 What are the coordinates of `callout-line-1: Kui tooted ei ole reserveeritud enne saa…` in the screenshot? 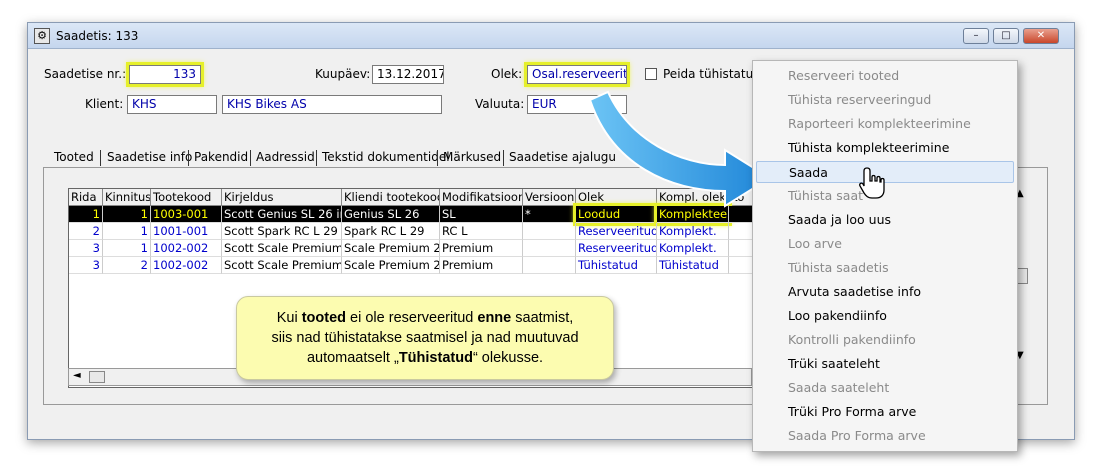 It's located at (425, 318).